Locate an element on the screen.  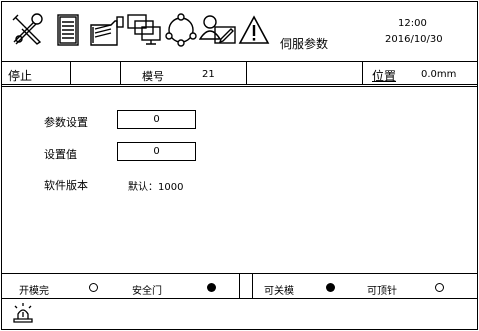
safety-door-indicator is located at coordinates (211, 287).